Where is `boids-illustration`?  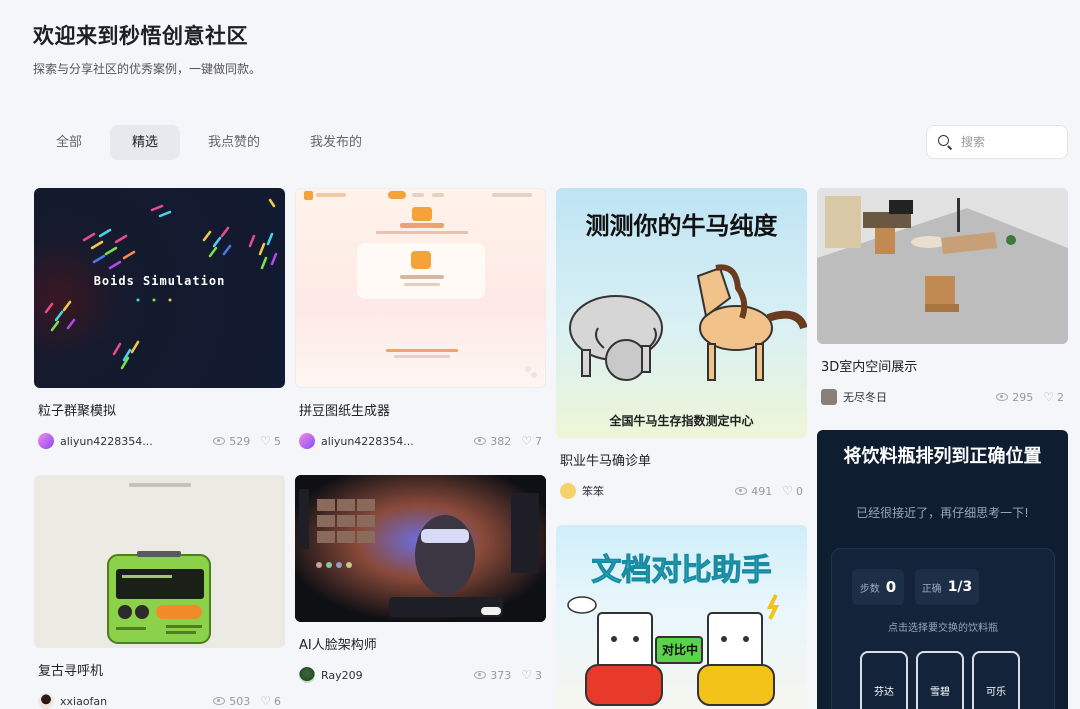 boids-illustration is located at coordinates (161, 284).